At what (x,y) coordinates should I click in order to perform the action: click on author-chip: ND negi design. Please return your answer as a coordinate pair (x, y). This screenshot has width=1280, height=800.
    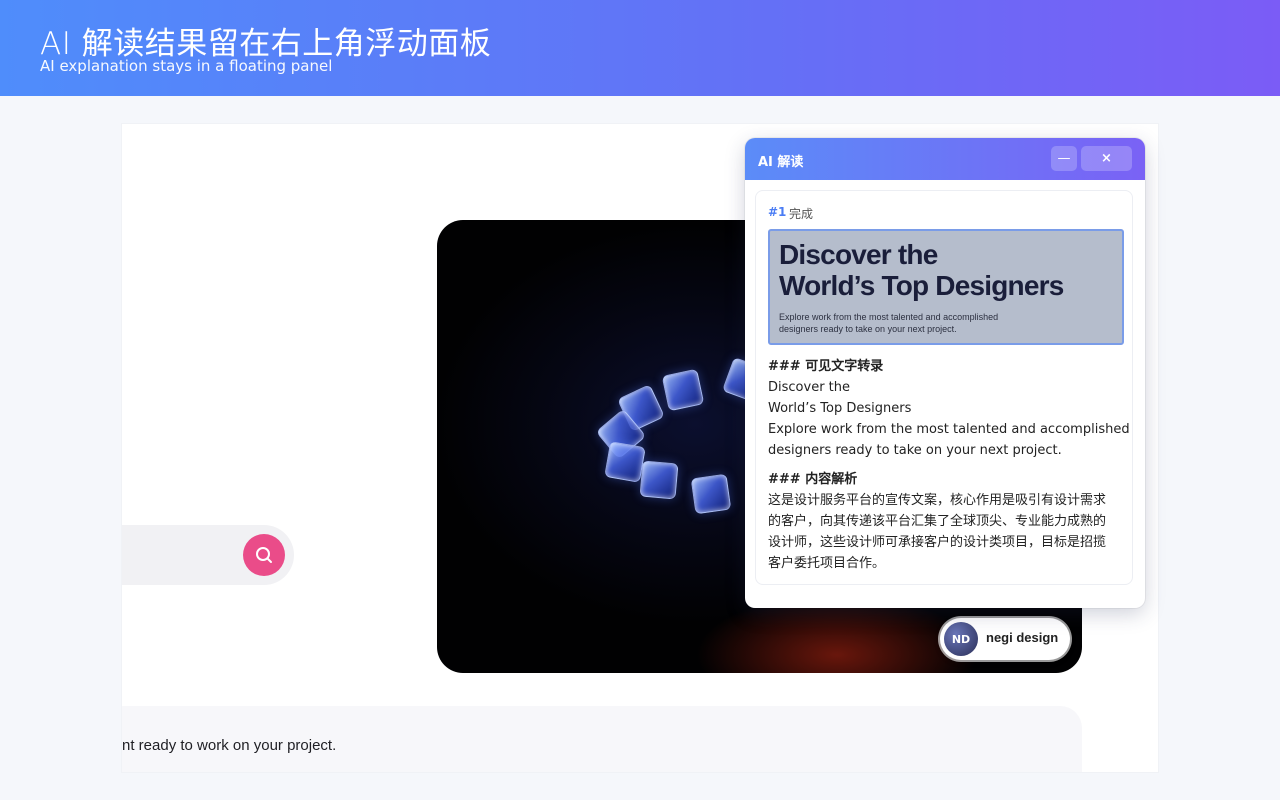
    Looking at the image, I should click on (1005, 639).